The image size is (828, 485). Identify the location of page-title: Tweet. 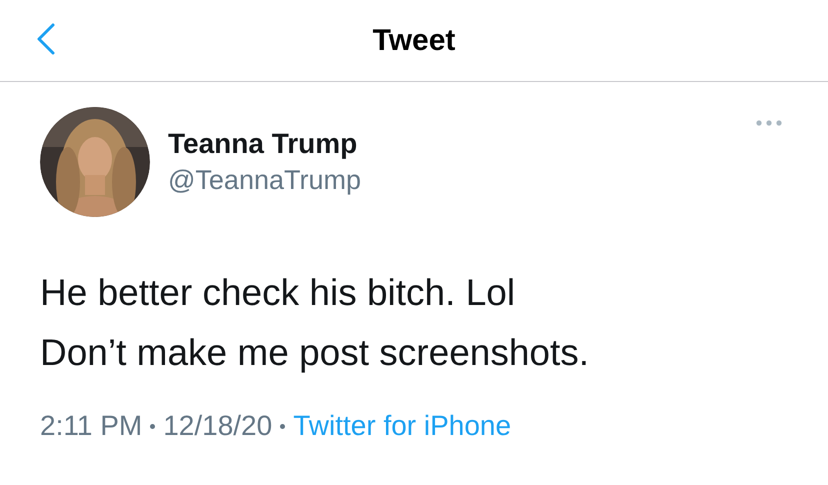
(414, 41).